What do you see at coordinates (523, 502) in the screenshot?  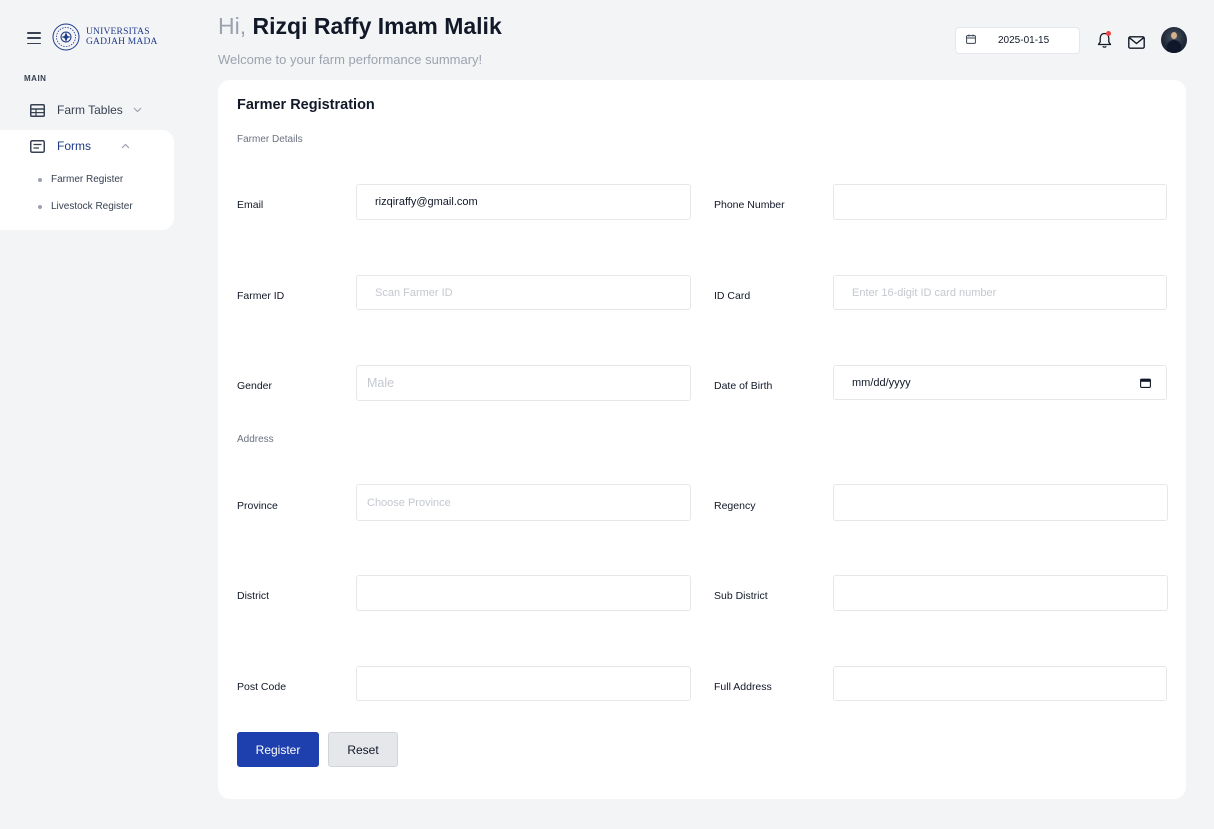 I see `province-select: Choose Province` at bounding box center [523, 502].